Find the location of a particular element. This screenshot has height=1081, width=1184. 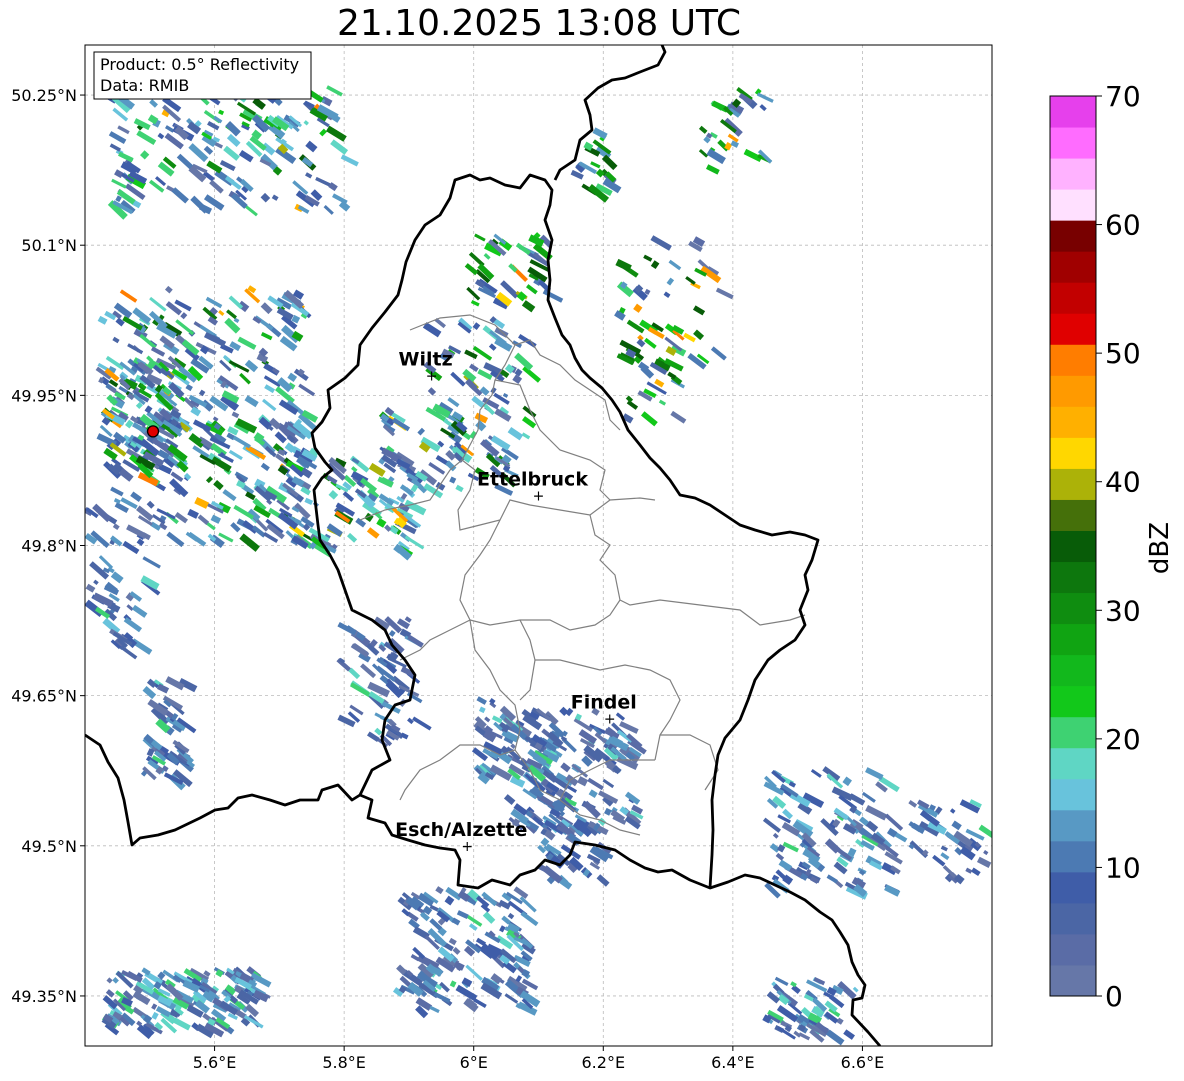

info-box: Product: 0.5° Reflectivity Data: RMIB is located at coordinates (202, 75).